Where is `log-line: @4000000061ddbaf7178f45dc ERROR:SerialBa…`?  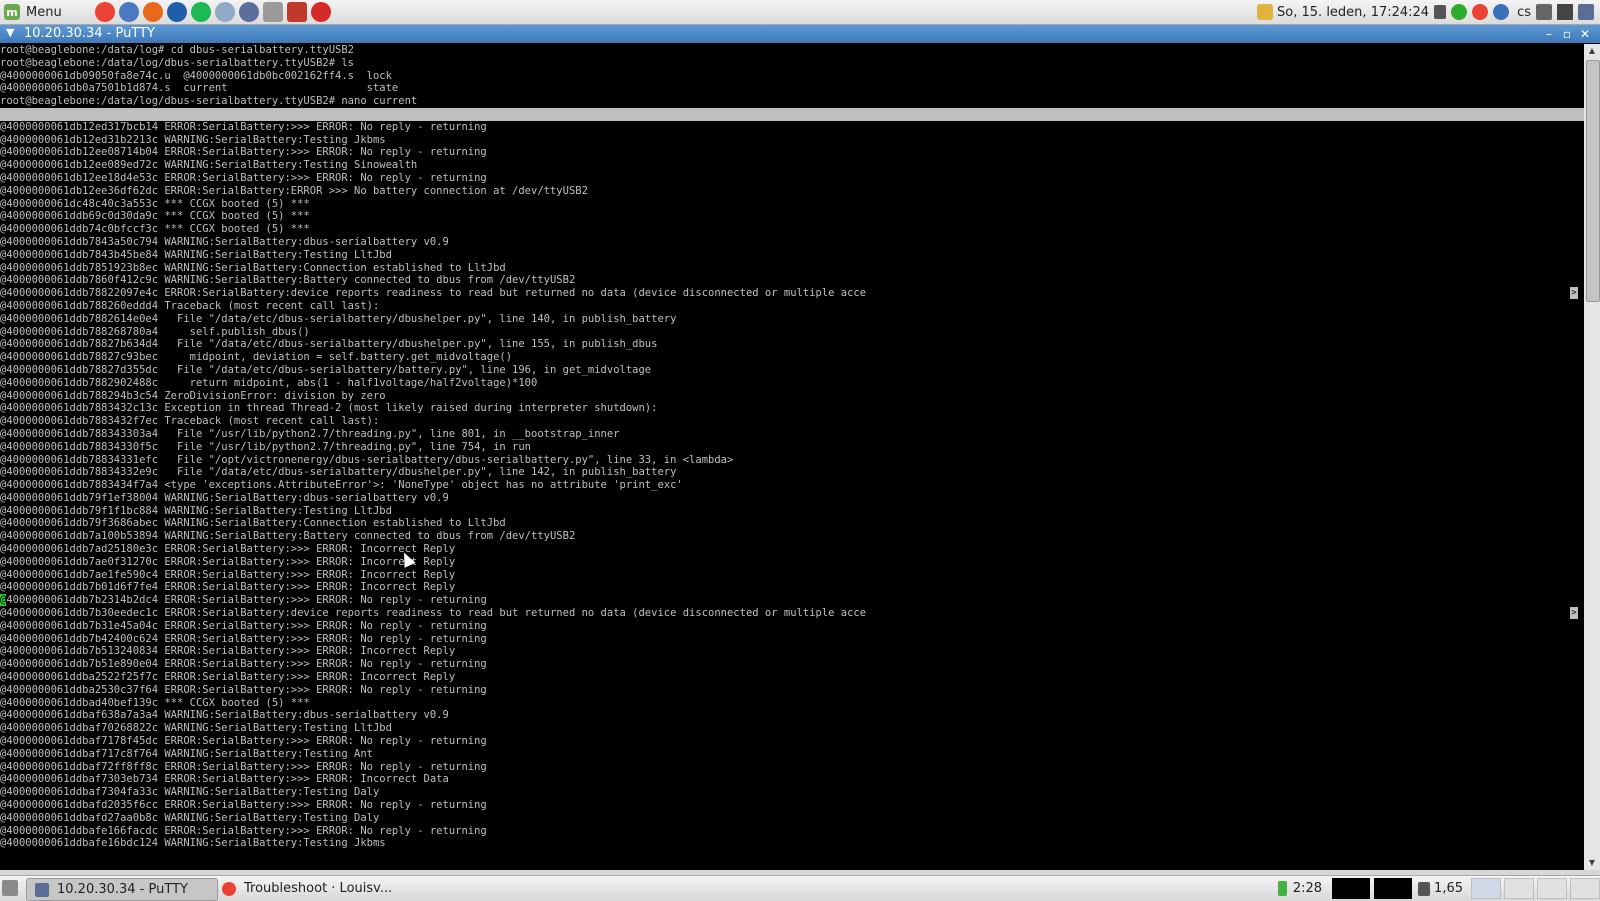 log-line: @4000000061ddbaf7178f45dc ERROR:SerialBa… is located at coordinates (243, 741).